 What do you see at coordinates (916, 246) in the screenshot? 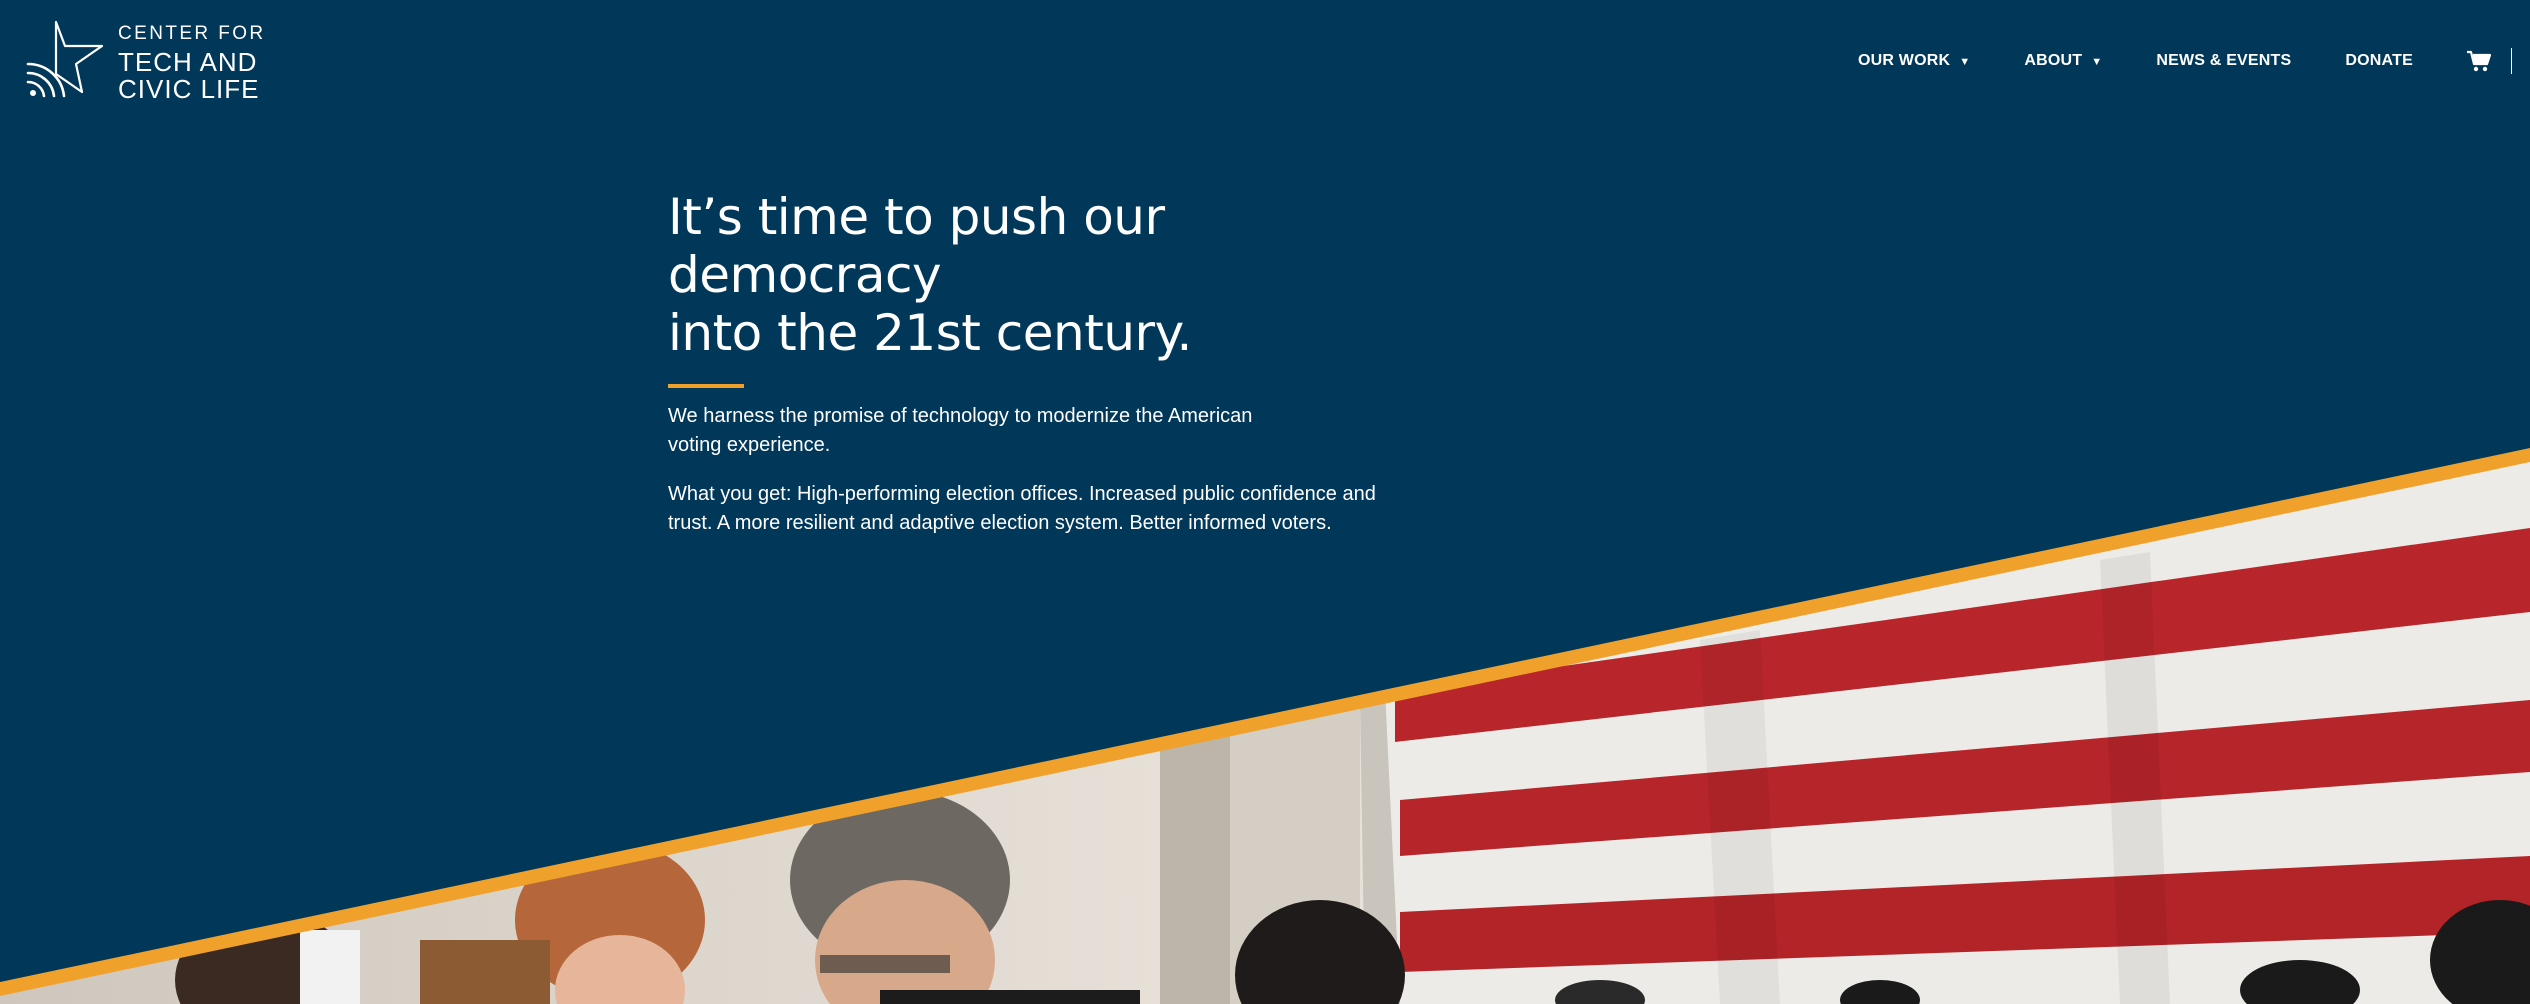
I see `hero-title-line1: It’s time to push our democracy` at bounding box center [916, 246].